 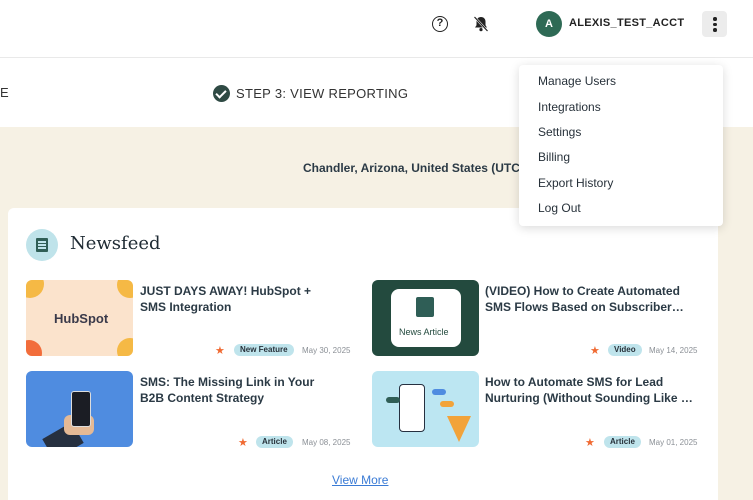 I want to click on article-tag-badge: Video, so click(x=625, y=350).